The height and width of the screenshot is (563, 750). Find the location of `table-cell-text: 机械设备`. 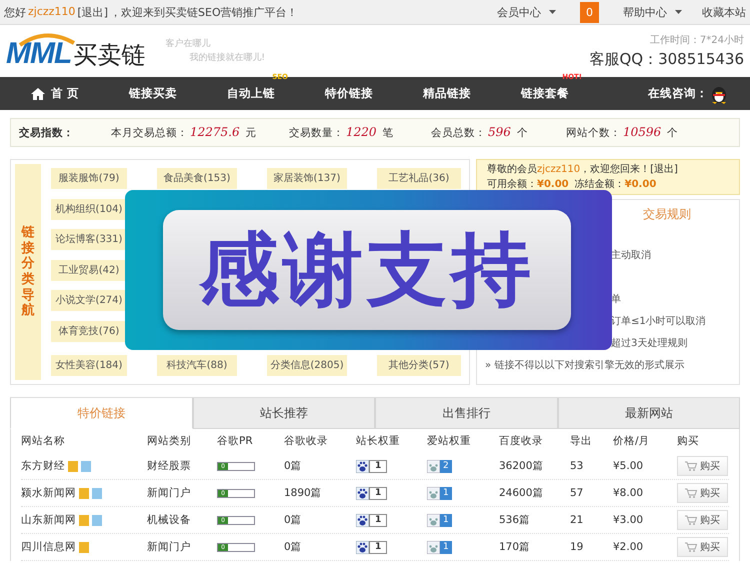

table-cell-text: 机械设备 is located at coordinates (169, 520).